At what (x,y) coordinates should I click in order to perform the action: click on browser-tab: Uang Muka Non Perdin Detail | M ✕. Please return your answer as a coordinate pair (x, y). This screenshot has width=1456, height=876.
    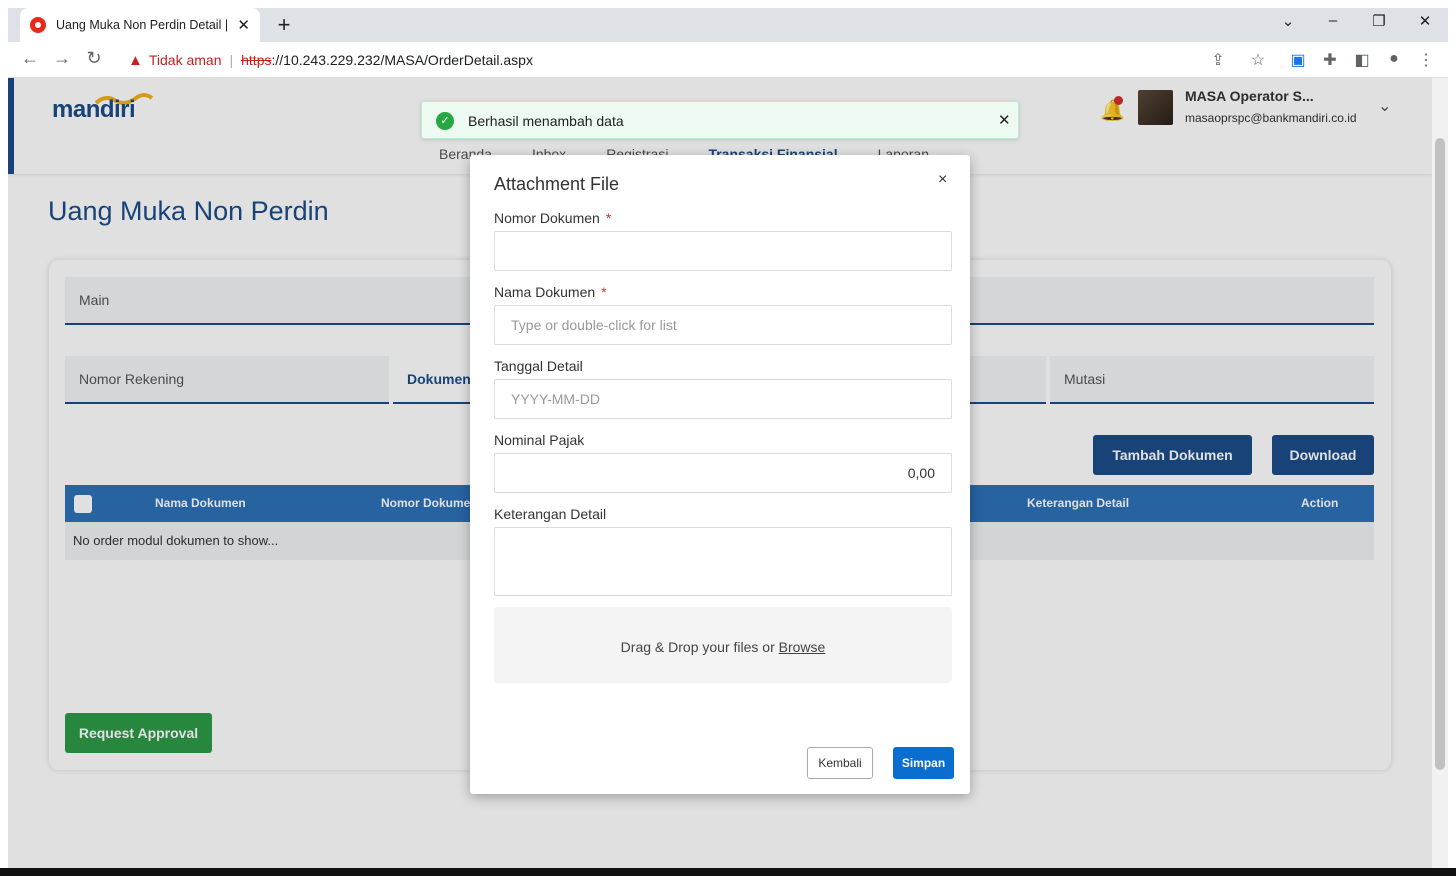
    Looking at the image, I should click on (140, 25).